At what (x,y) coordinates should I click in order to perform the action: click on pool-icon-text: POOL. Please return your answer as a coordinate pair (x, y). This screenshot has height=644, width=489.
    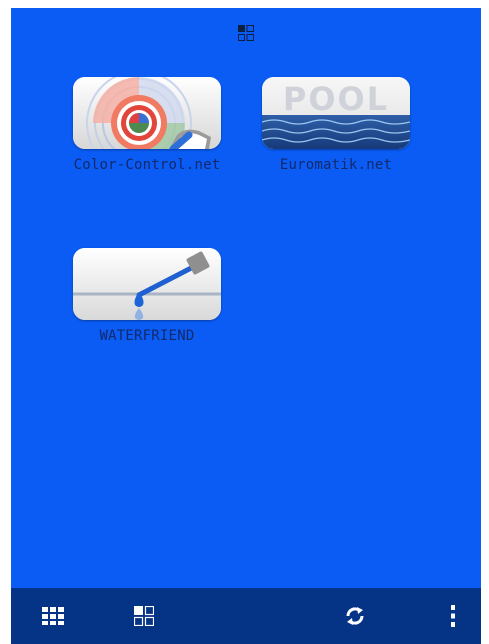
    Looking at the image, I should click on (336, 99).